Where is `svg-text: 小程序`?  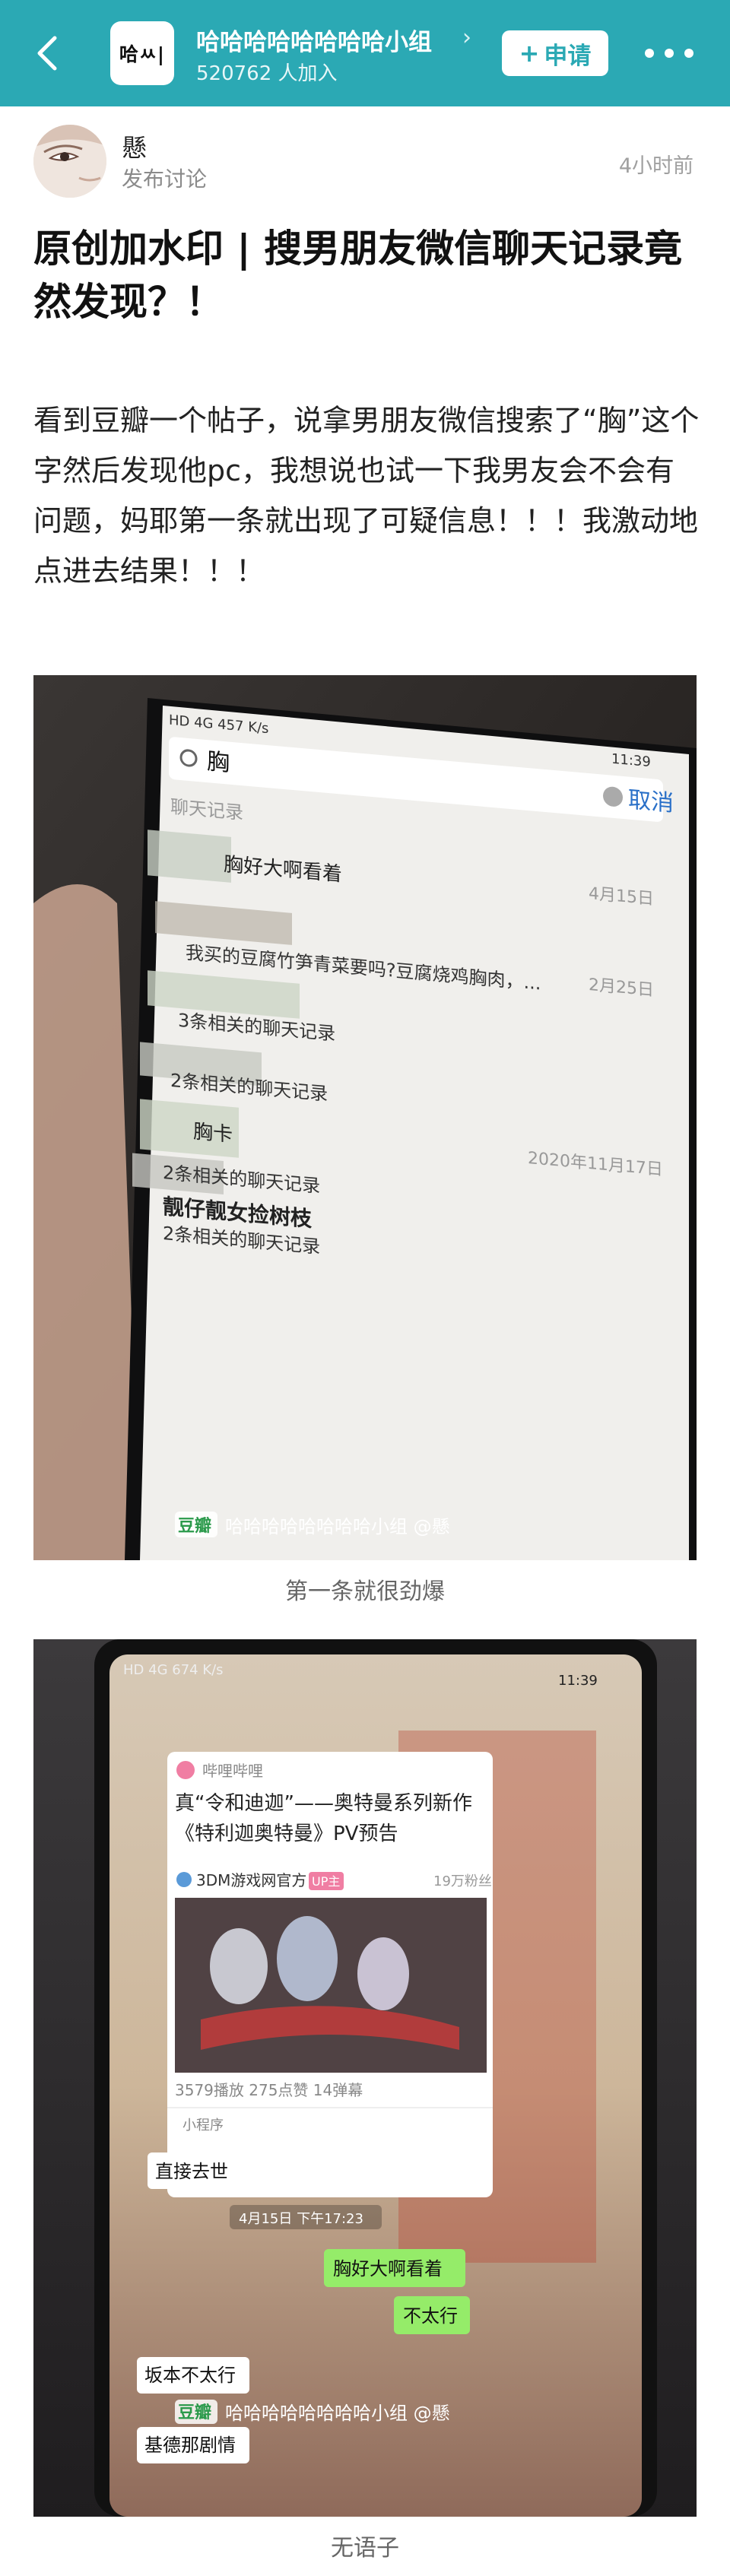 svg-text: 小程序 is located at coordinates (203, 2125).